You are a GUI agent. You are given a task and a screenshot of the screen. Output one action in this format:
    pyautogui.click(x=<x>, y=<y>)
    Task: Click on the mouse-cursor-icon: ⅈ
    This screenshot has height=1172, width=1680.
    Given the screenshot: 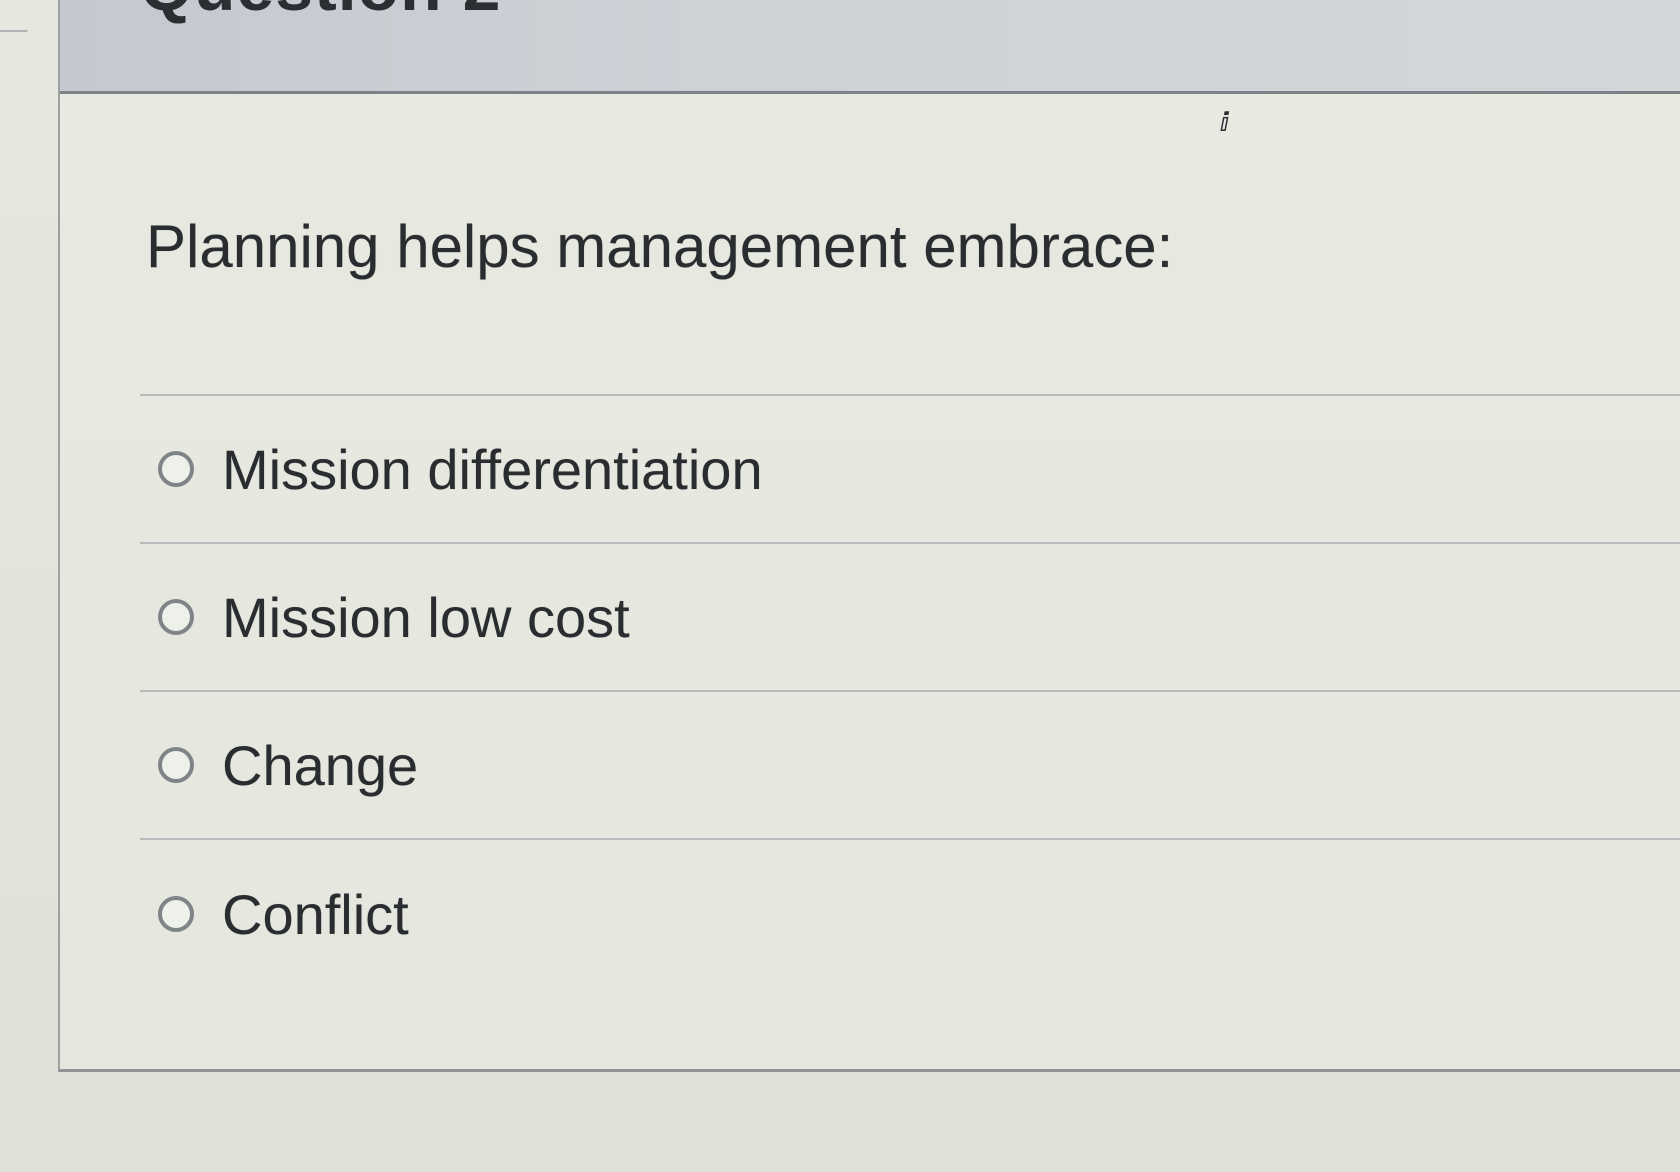 What is the action you would take?
    pyautogui.click(x=1224, y=122)
    